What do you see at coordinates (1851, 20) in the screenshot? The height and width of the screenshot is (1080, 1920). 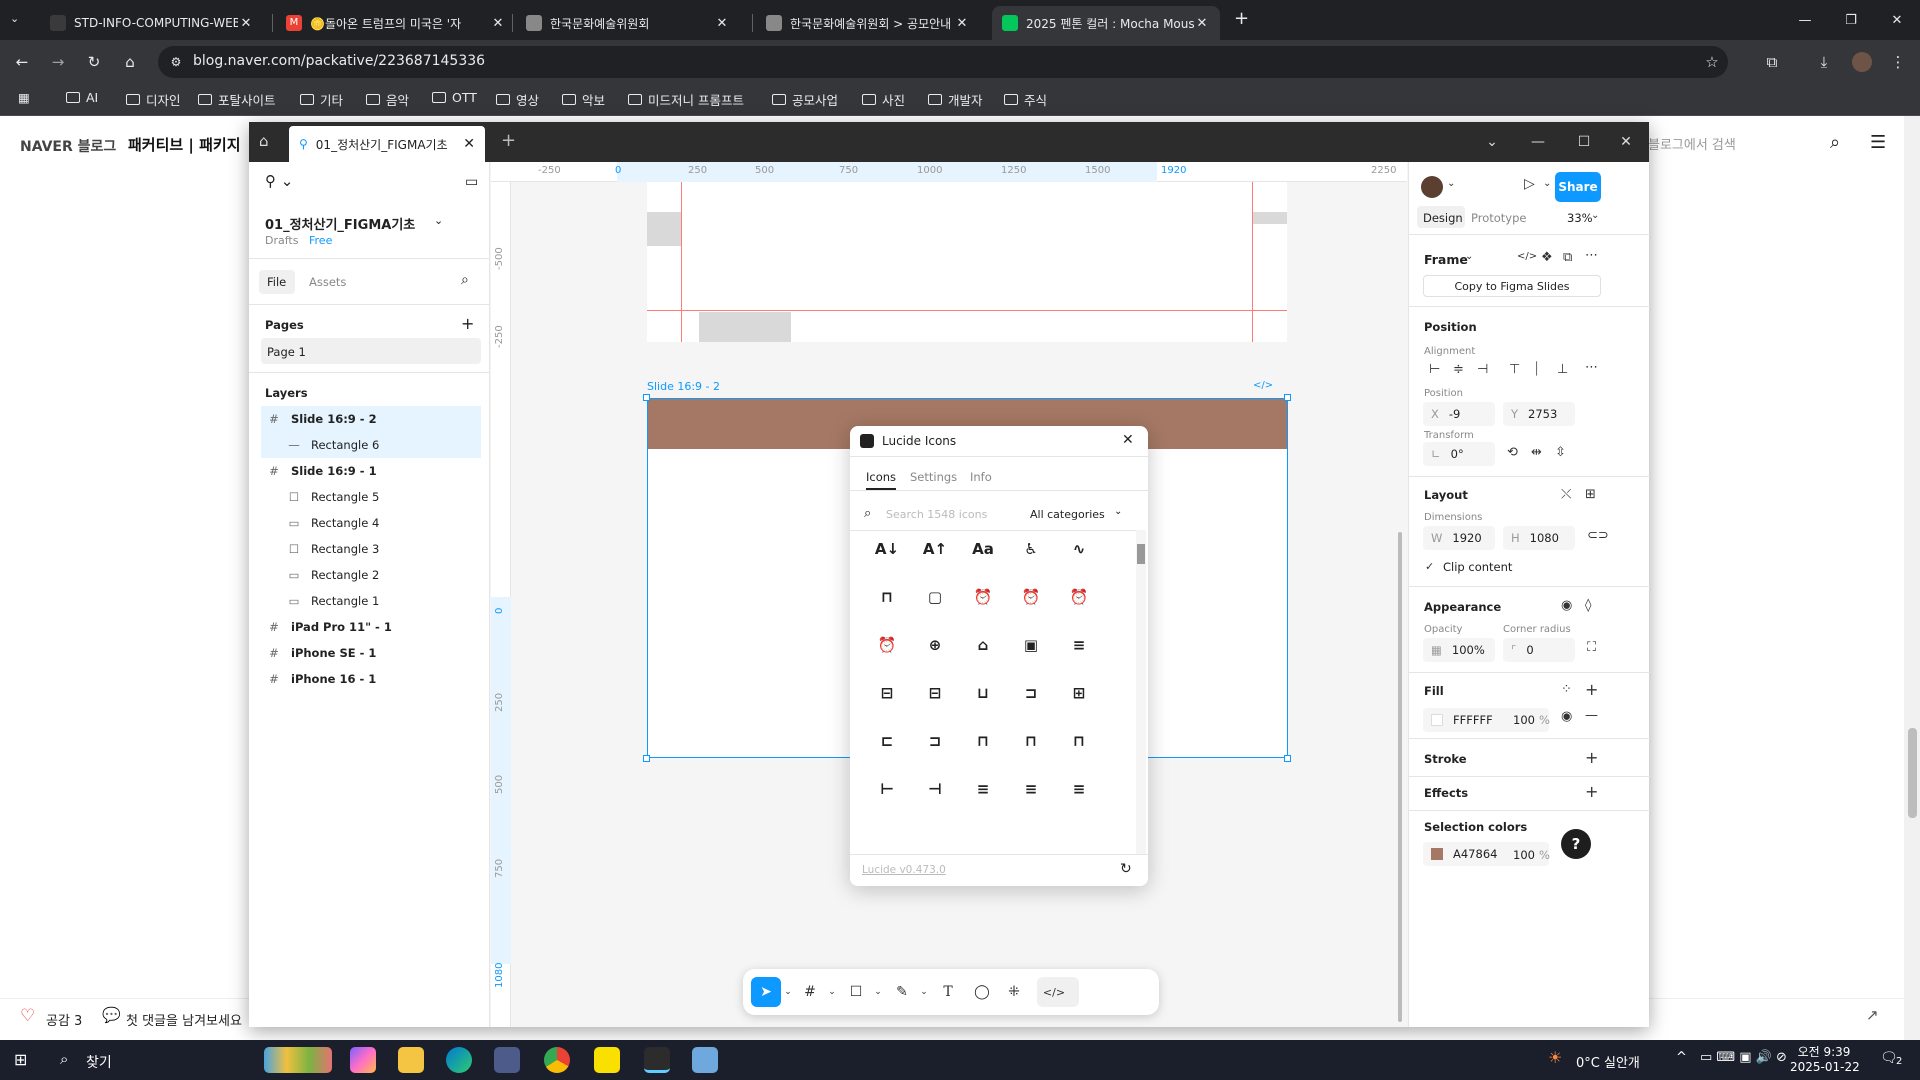 I see `restore-icon: ❐` at bounding box center [1851, 20].